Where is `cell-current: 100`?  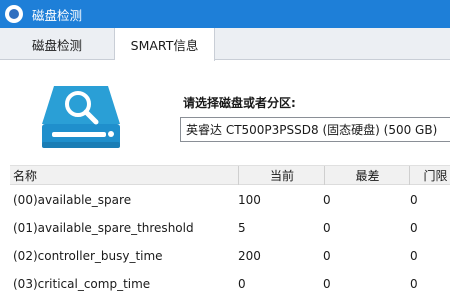 cell-current: 100 is located at coordinates (249, 200).